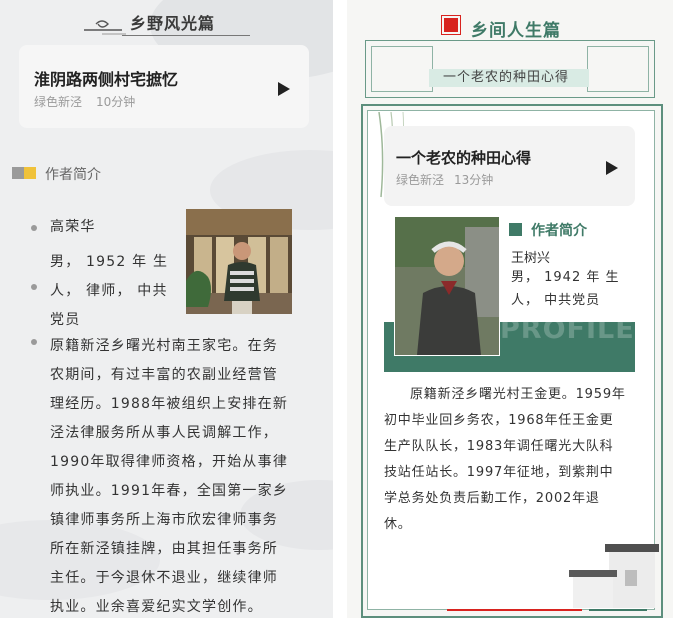  I want to click on author-profile: 男， 1952 年 生 人， 律师， 中共 党员, so click(115, 291).